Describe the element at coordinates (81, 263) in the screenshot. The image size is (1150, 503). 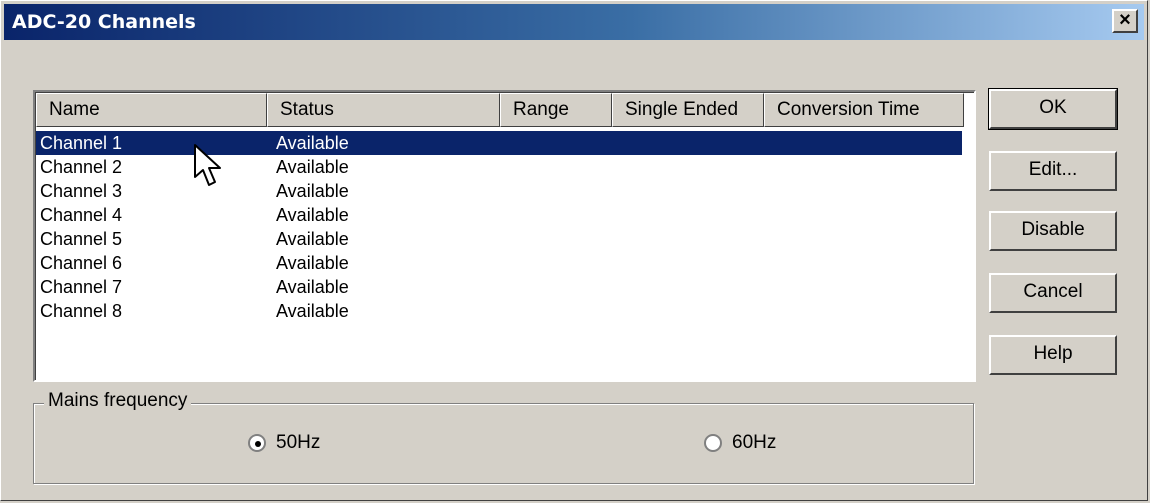
I see `cell-name: Channel 6` at that location.